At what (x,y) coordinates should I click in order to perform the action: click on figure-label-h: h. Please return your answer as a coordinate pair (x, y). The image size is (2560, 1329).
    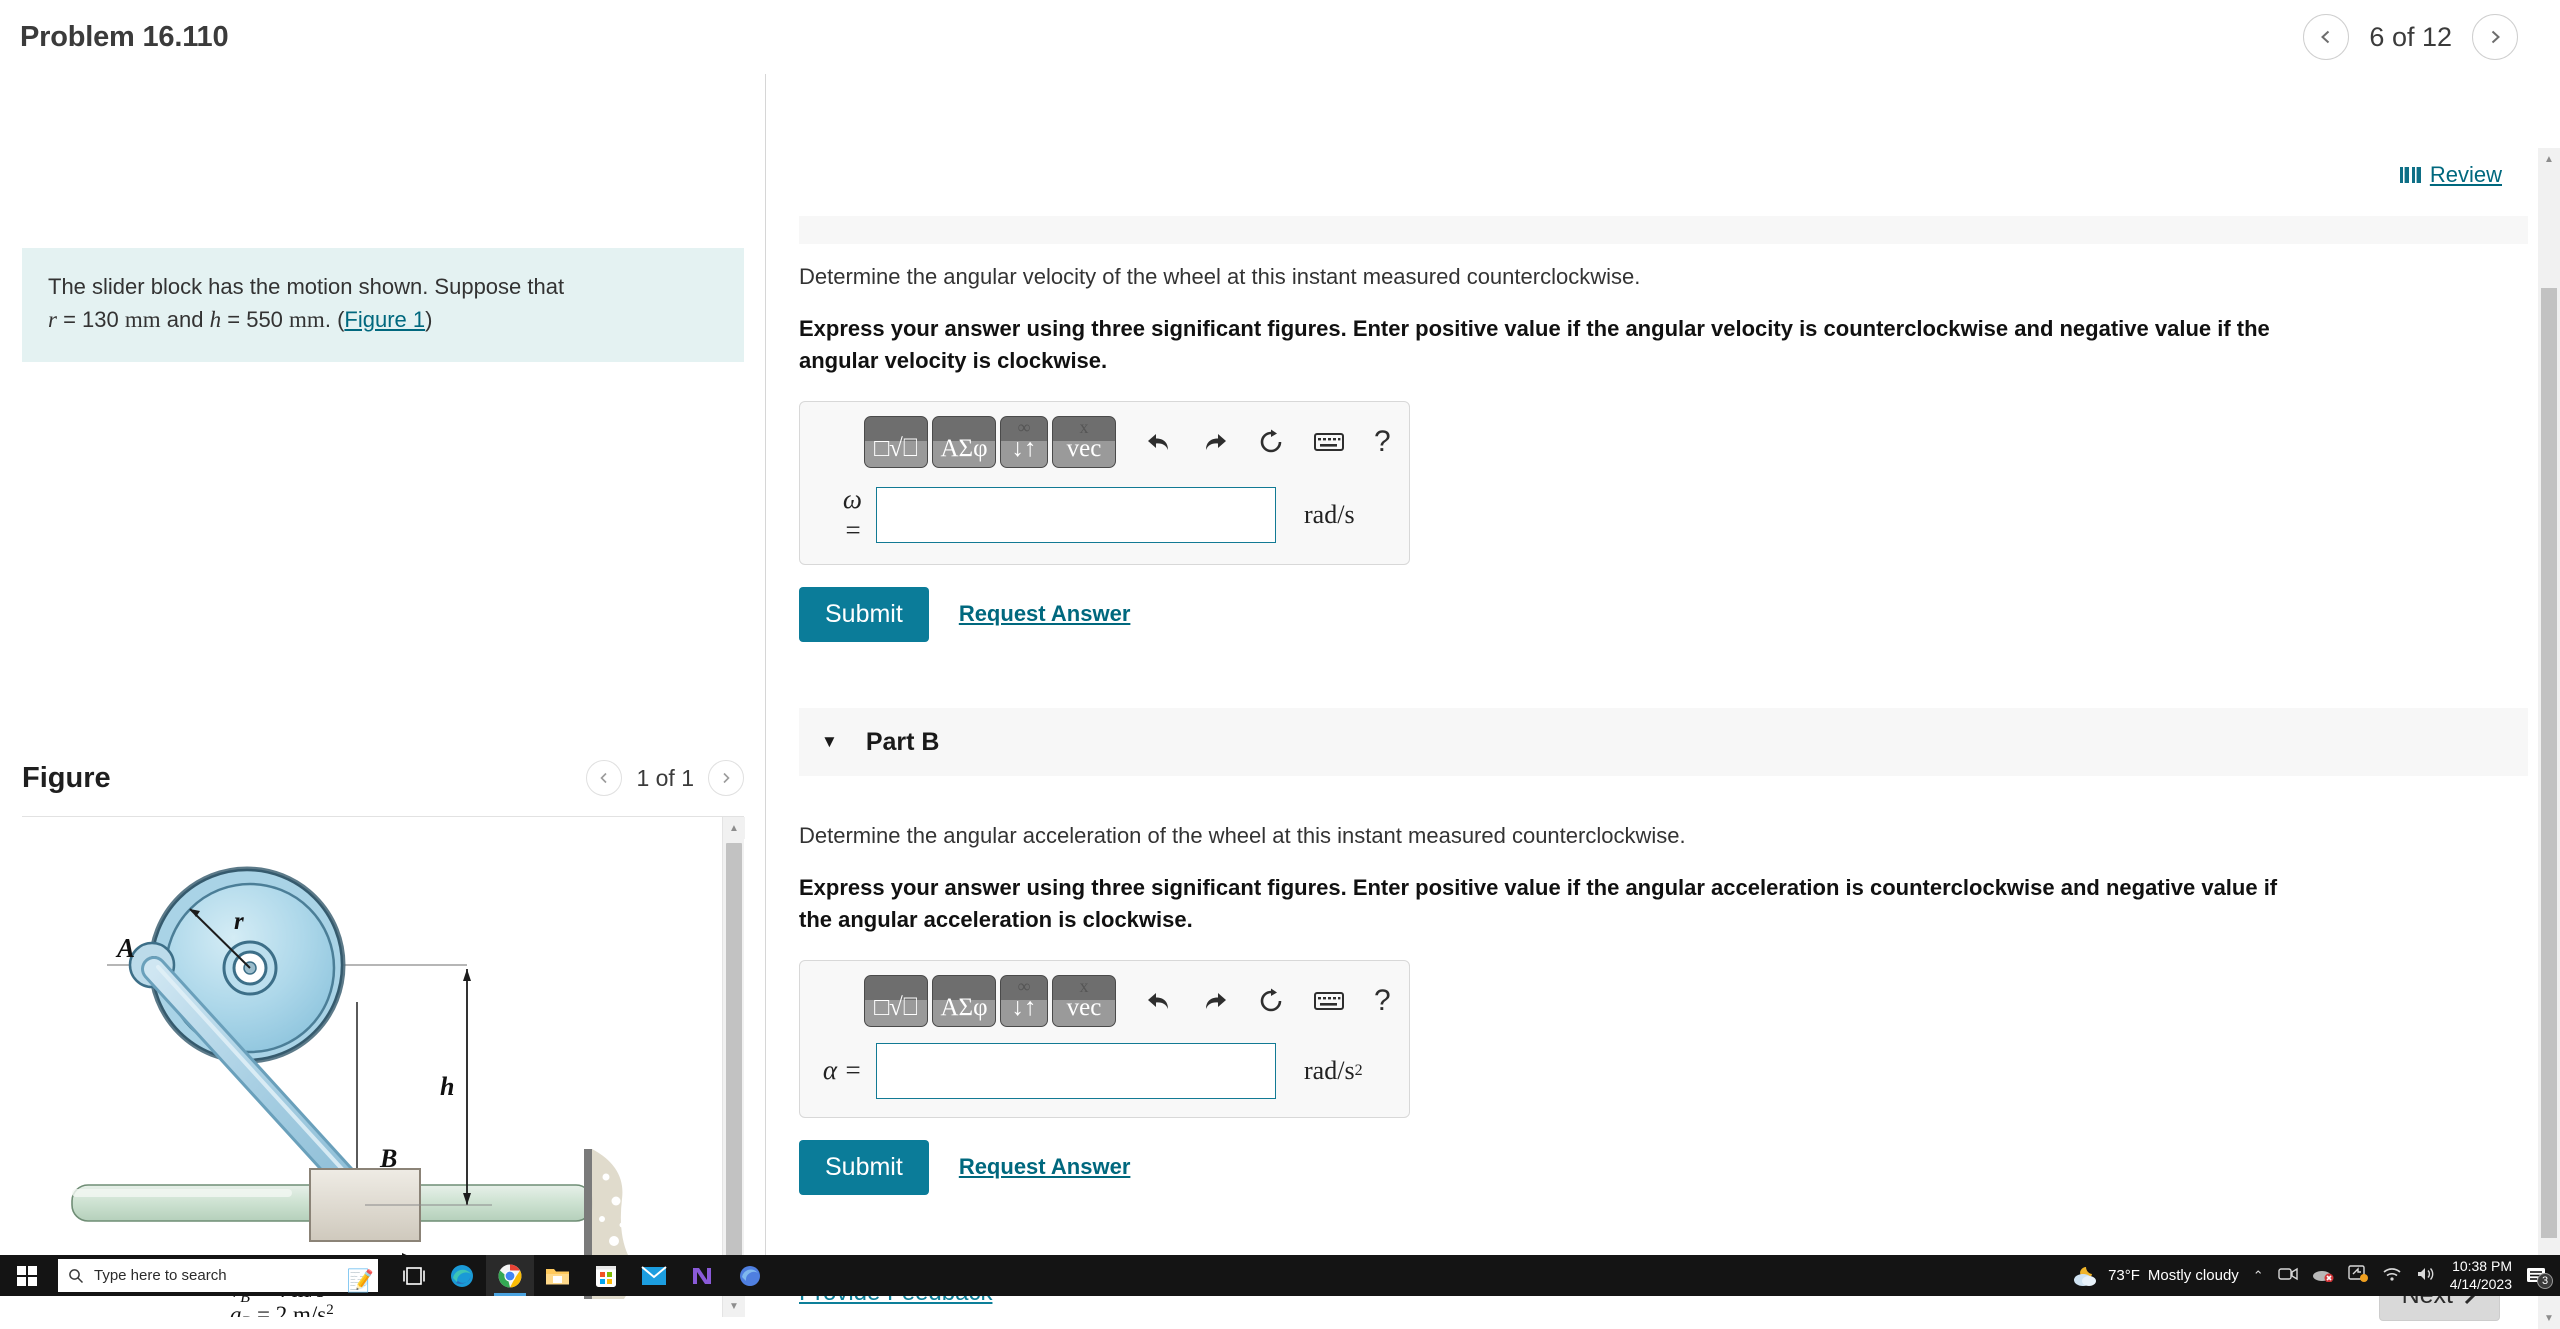
    Looking at the image, I should click on (447, 1086).